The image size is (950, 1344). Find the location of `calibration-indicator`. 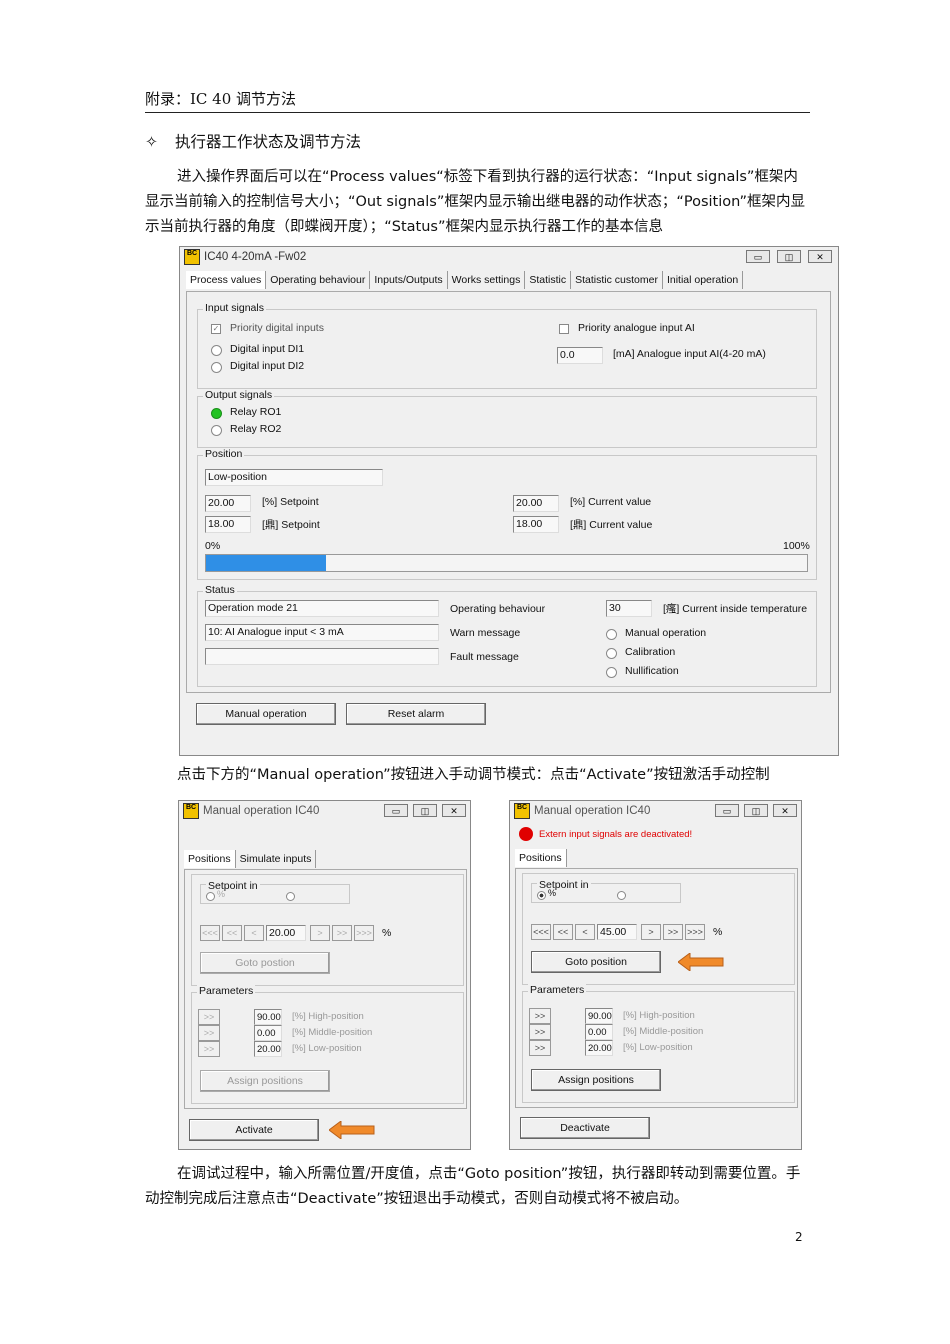

calibration-indicator is located at coordinates (611, 653).